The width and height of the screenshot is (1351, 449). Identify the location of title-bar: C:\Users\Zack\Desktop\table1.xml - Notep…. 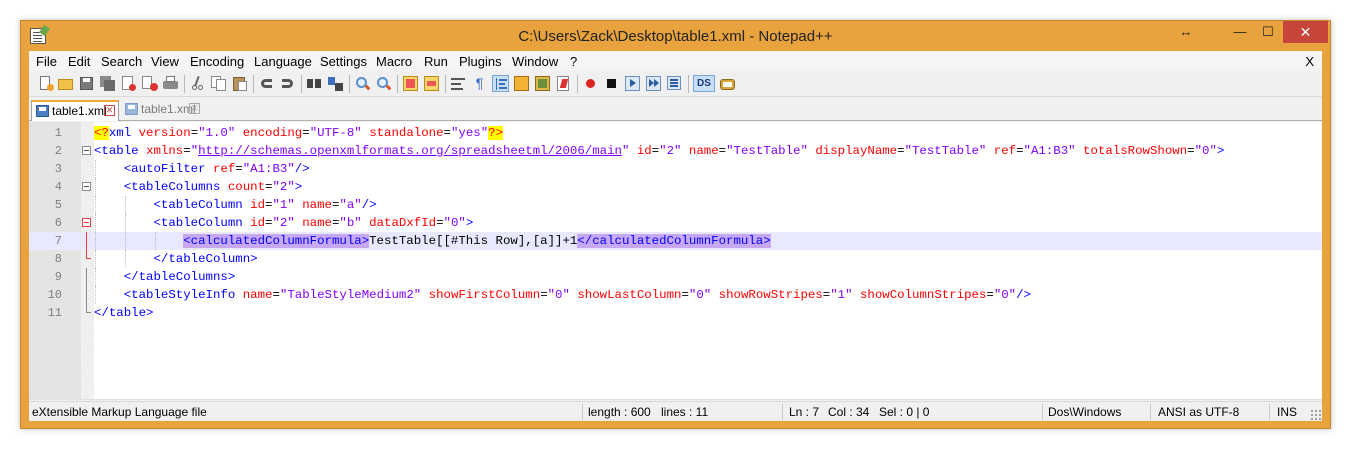
(675, 36).